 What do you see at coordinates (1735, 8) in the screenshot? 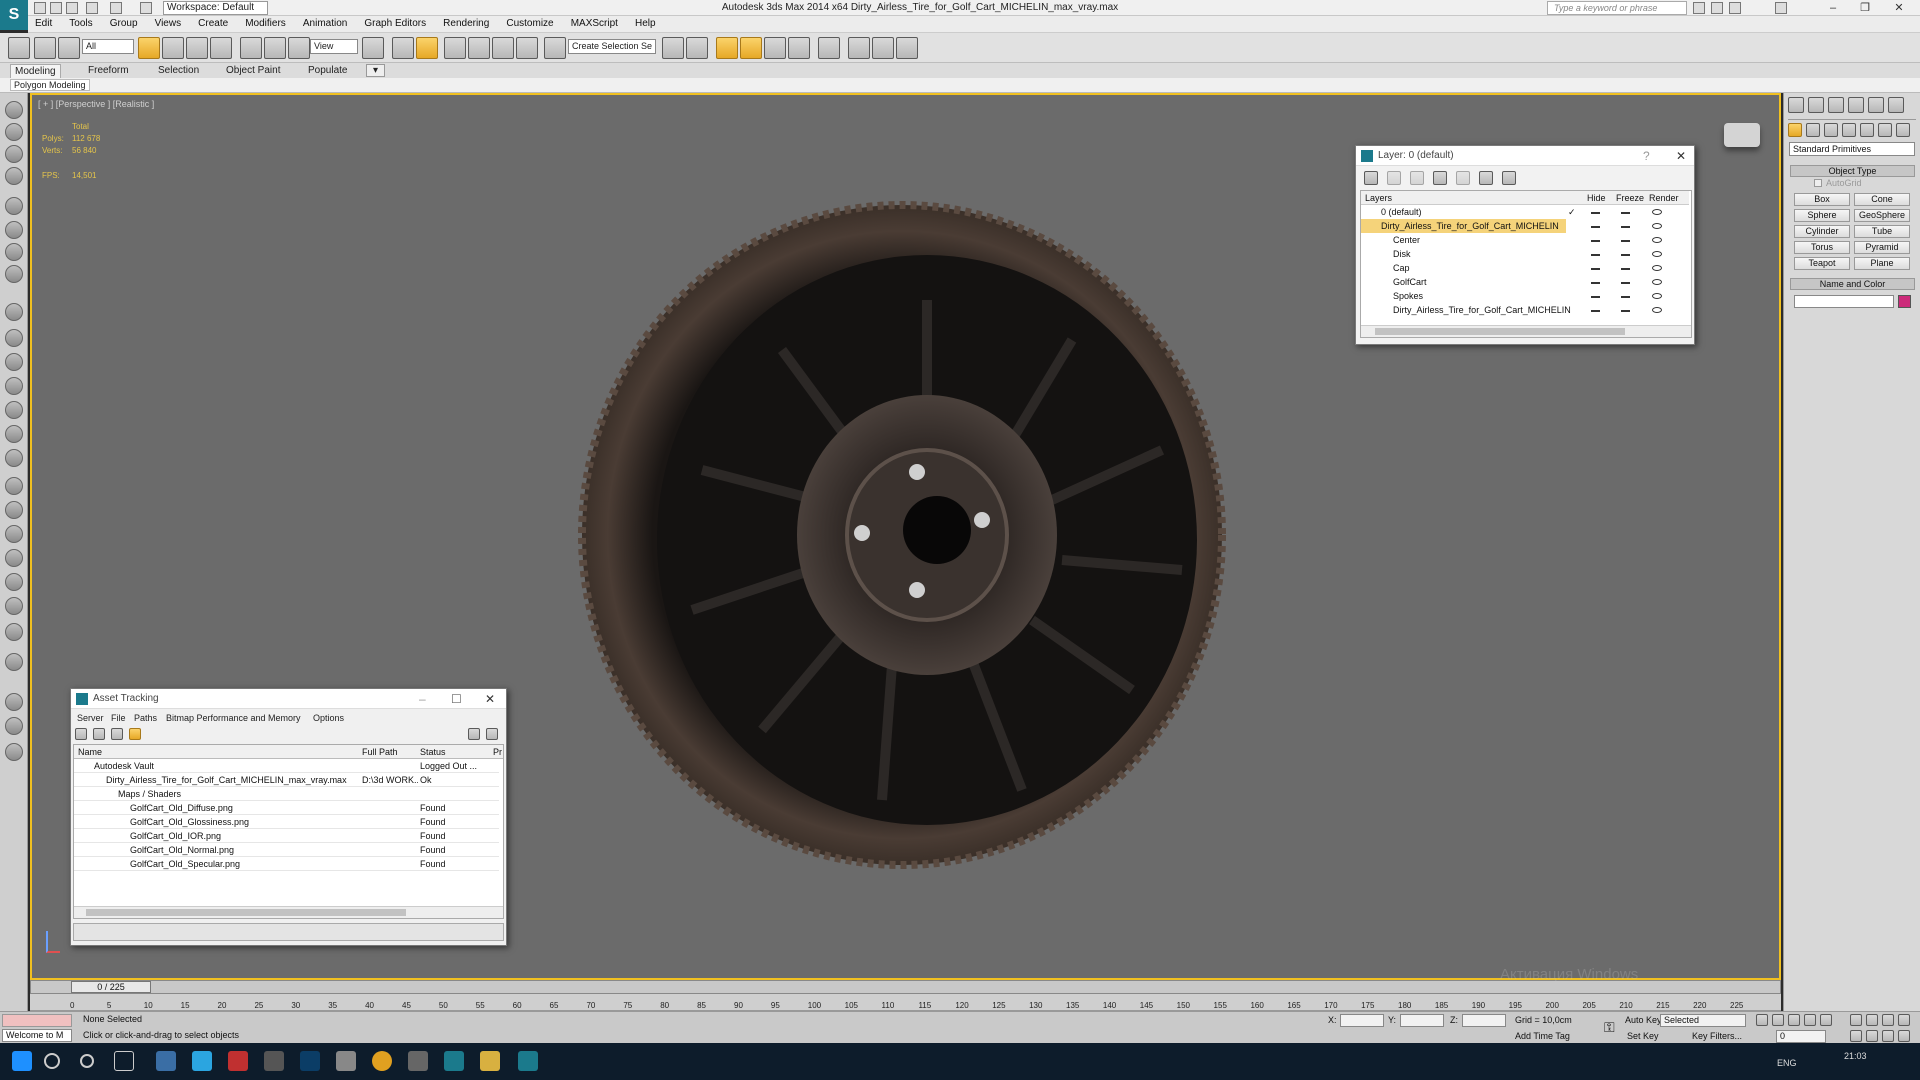
I see `favorites-star-icon` at bounding box center [1735, 8].